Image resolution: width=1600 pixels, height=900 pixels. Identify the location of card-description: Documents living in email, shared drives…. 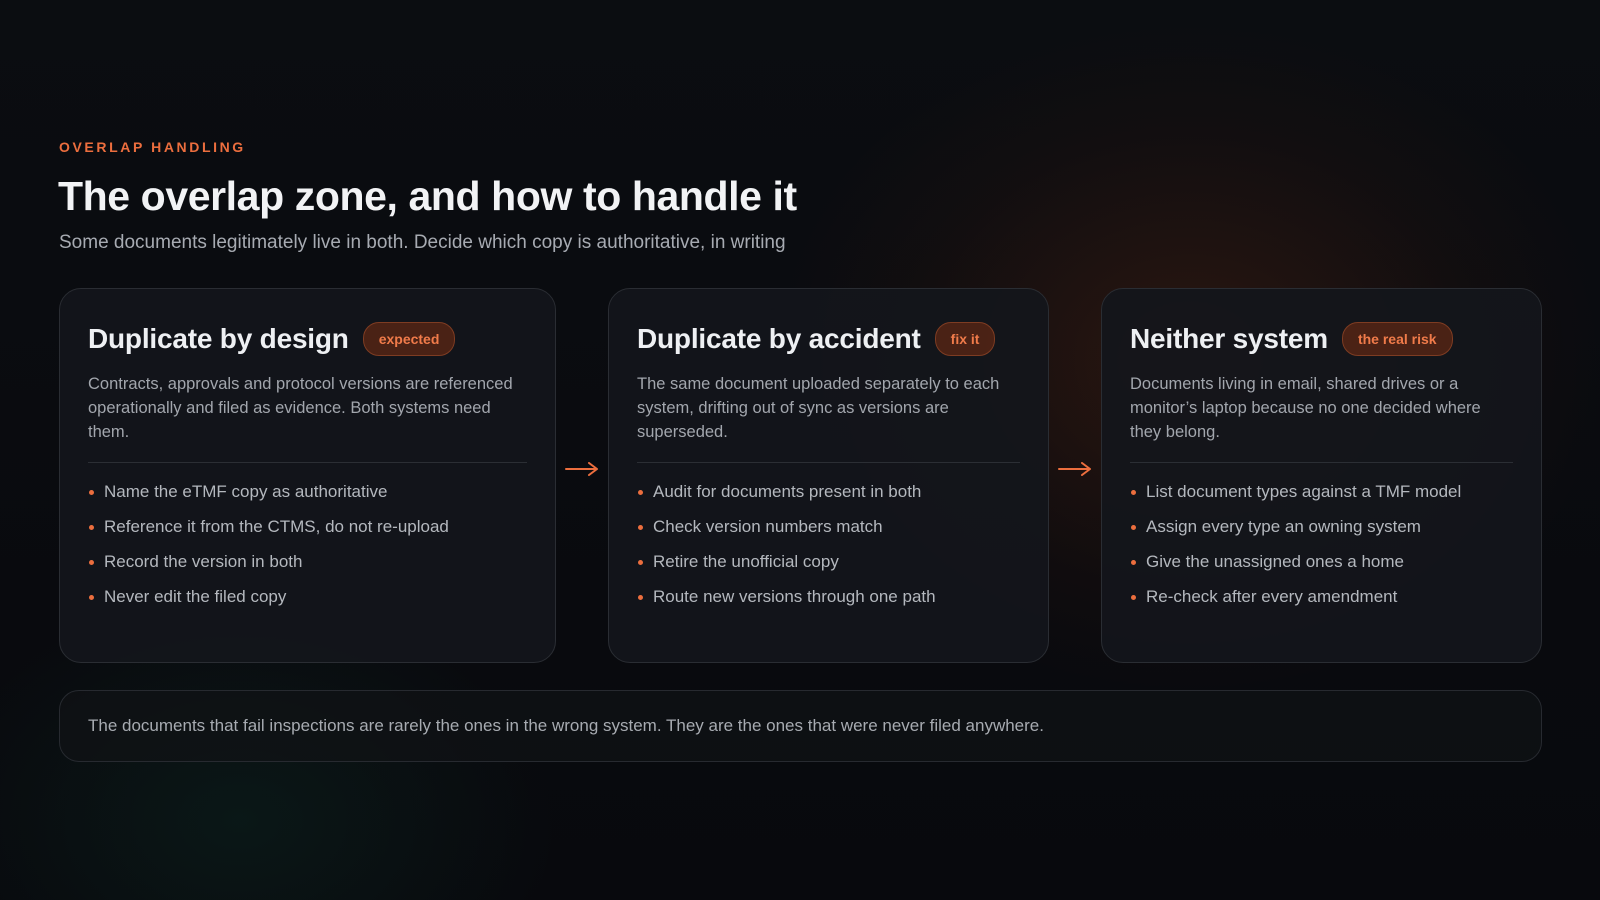
(1305, 408).